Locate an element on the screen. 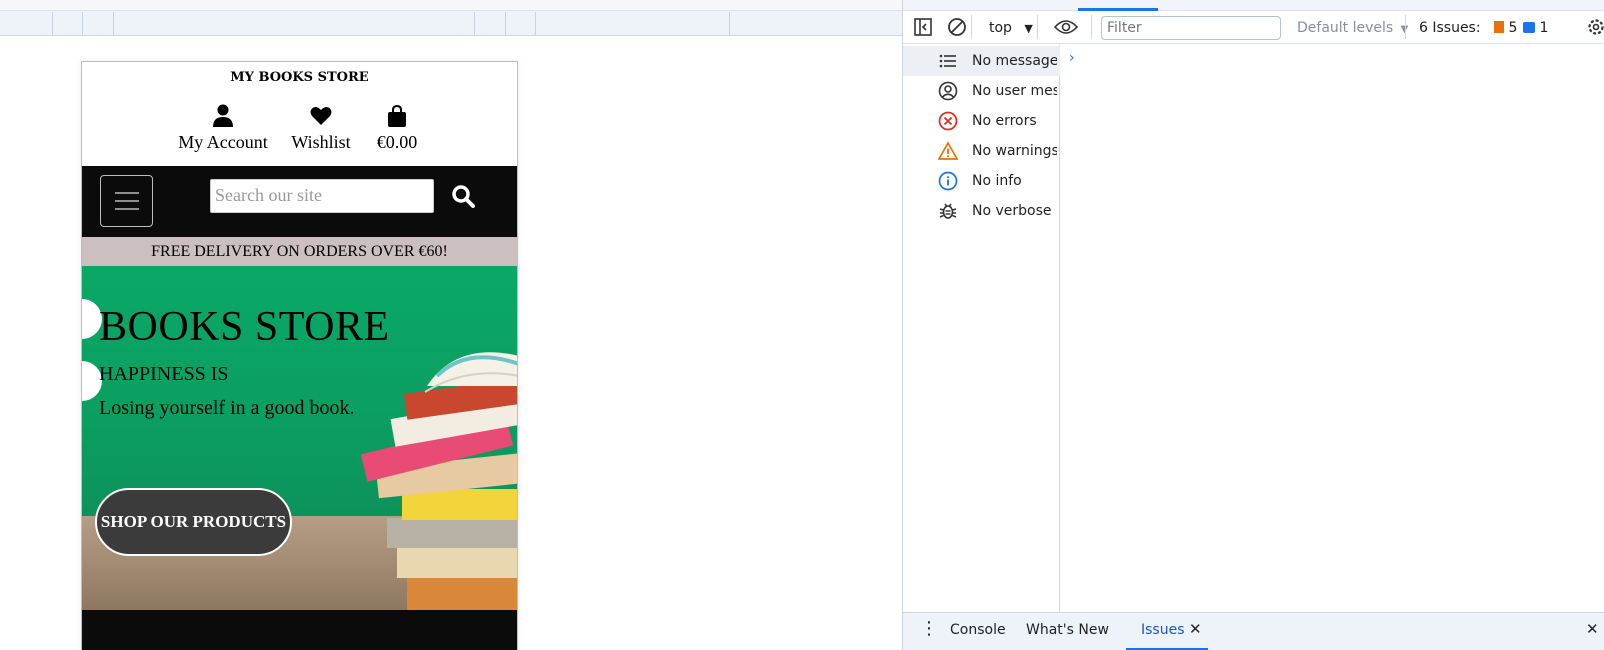 Image resolution: width=1604 pixels, height=650 pixels. sidebar-toggle-icon is located at coordinates (923, 27).